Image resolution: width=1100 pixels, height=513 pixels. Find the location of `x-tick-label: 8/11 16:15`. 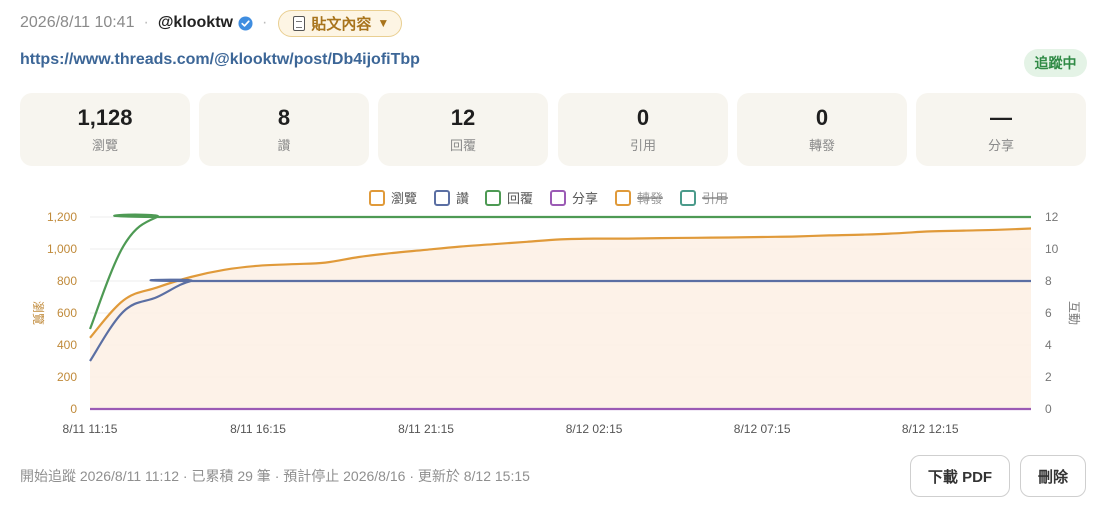

x-tick-label: 8/11 16:15 is located at coordinates (258, 429).